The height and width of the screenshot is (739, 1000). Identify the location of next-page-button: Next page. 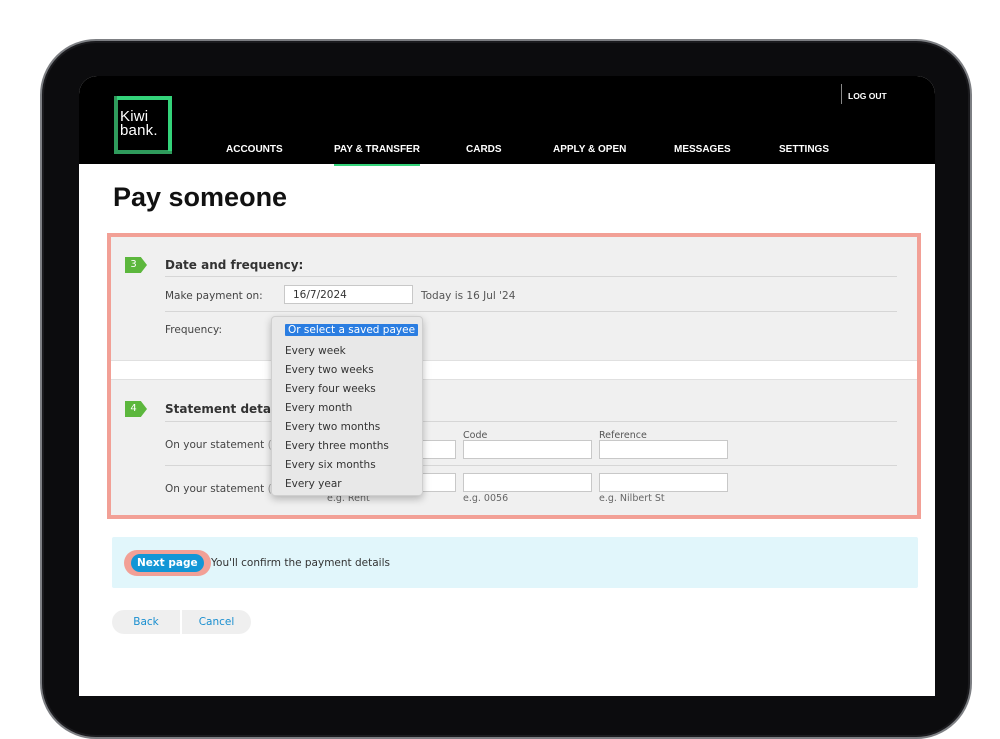
(167, 563).